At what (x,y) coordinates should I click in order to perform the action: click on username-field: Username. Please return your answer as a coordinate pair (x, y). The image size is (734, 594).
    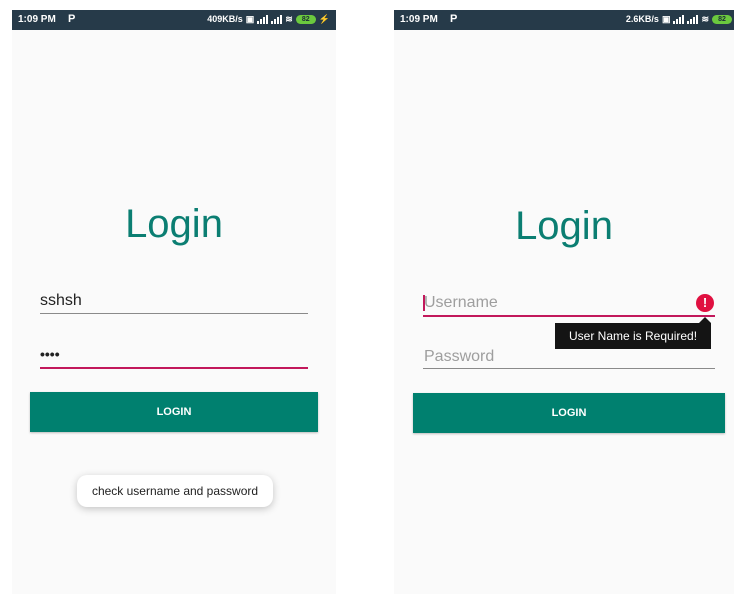
    Looking at the image, I should click on (461, 303).